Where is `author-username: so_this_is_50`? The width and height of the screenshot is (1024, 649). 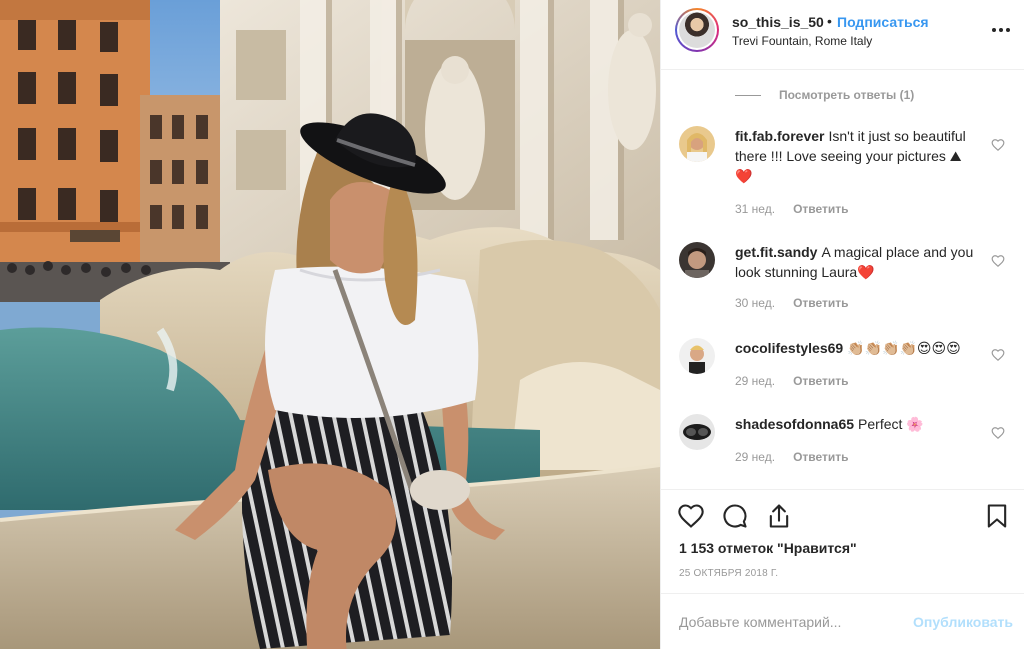 author-username: so_this_is_50 is located at coordinates (778, 22).